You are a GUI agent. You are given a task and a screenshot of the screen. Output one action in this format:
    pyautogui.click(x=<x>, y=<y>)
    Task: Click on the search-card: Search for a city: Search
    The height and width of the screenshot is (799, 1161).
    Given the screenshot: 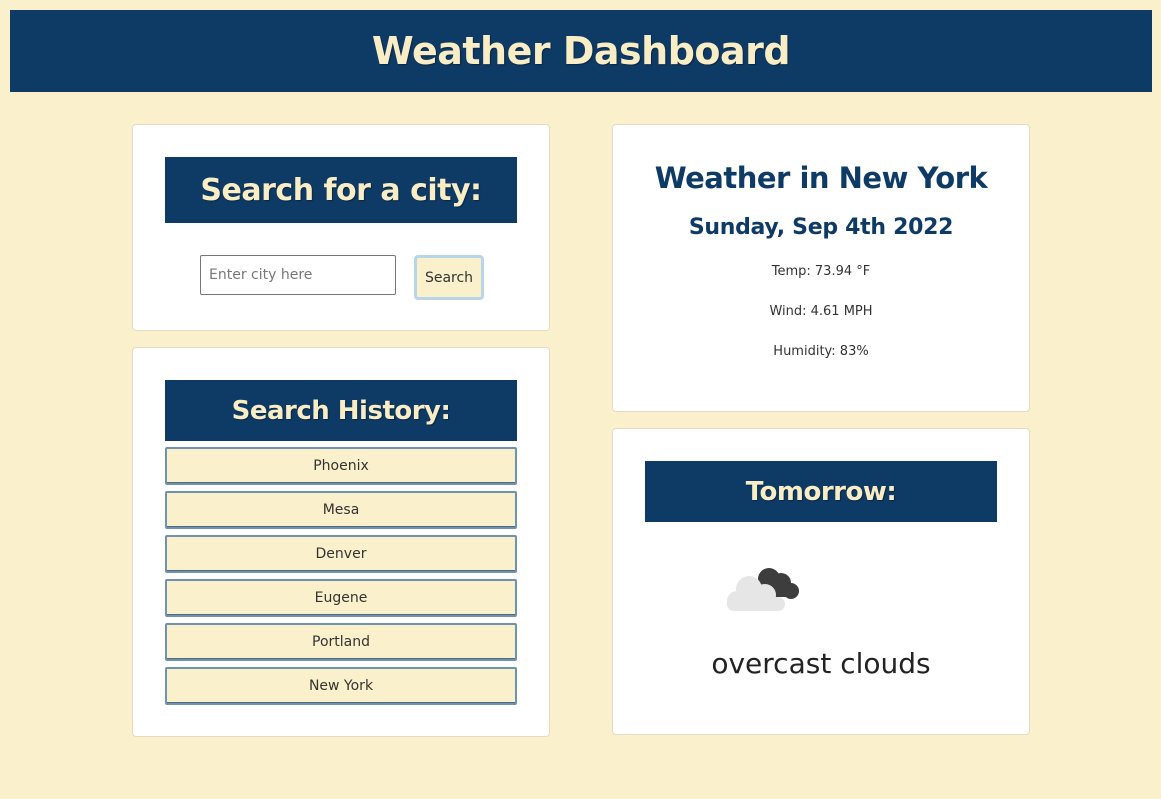 What is the action you would take?
    pyautogui.click(x=341, y=227)
    